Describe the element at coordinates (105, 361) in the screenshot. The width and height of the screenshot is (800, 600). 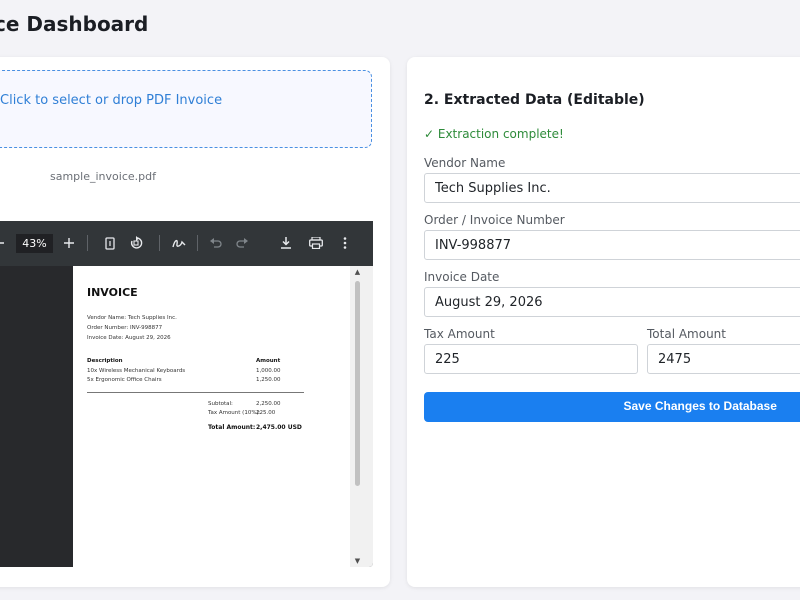
I see `invoice-col-description: Description` at that location.